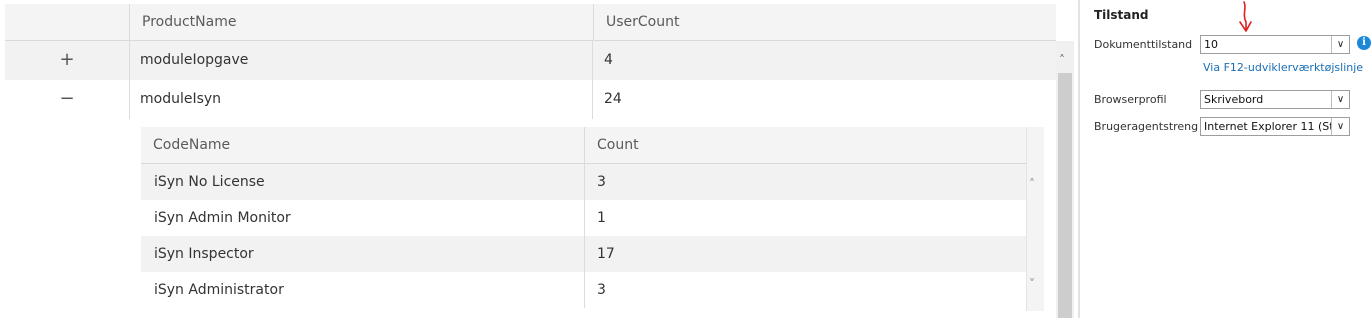 Image resolution: width=1372 pixels, height=318 pixels. What do you see at coordinates (1275, 44) in the screenshot?
I see `document-mode-select: 10 ∨` at bounding box center [1275, 44].